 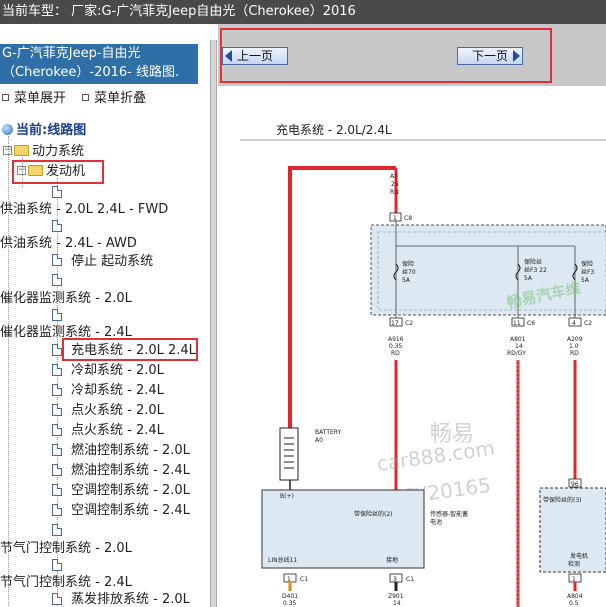 I want to click on charging-highlight-box, so click(x=130, y=349).